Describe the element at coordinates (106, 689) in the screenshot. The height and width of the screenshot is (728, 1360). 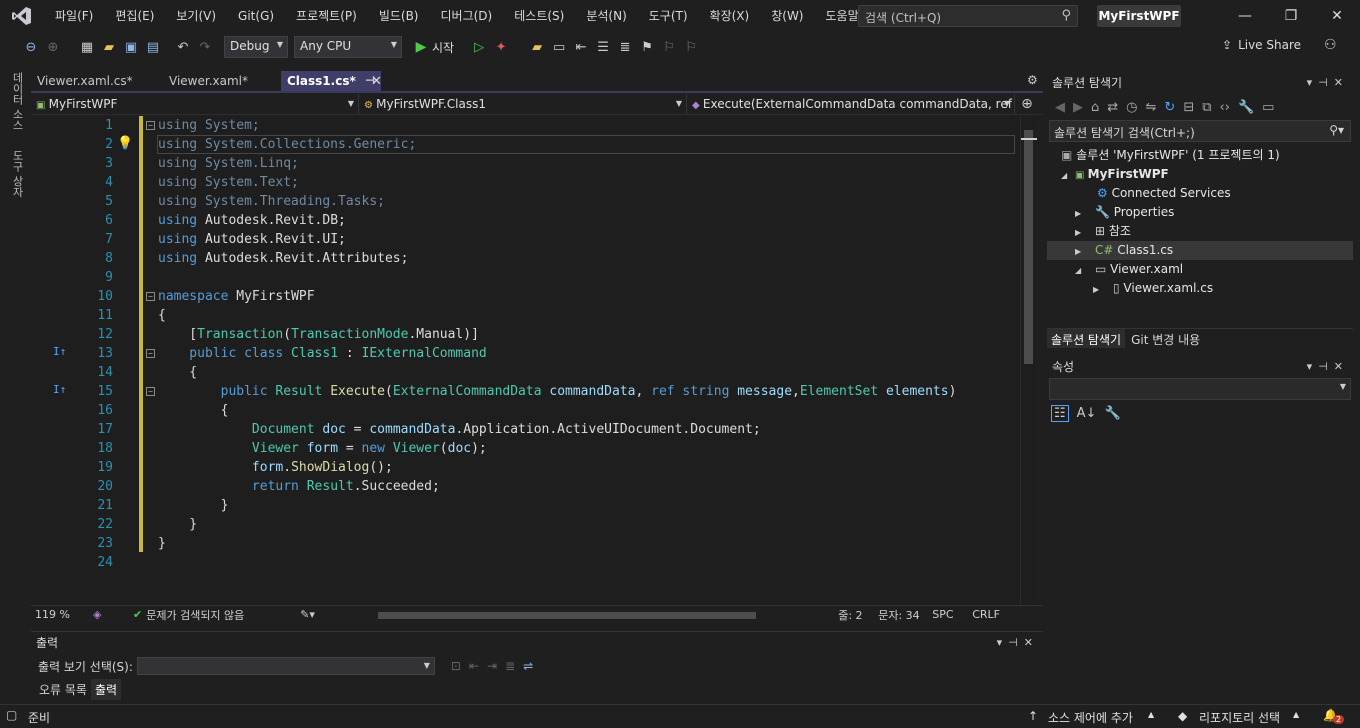
I see `tab-output: 출력` at that location.